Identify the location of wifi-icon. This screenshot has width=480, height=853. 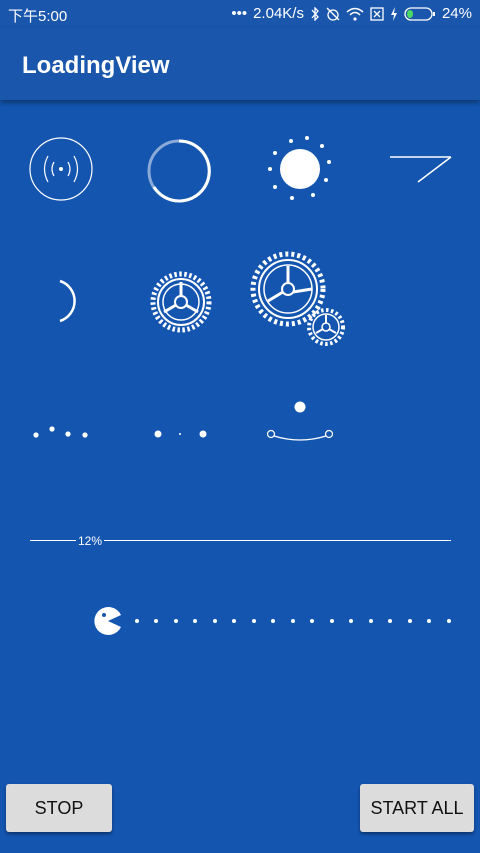
(355, 14).